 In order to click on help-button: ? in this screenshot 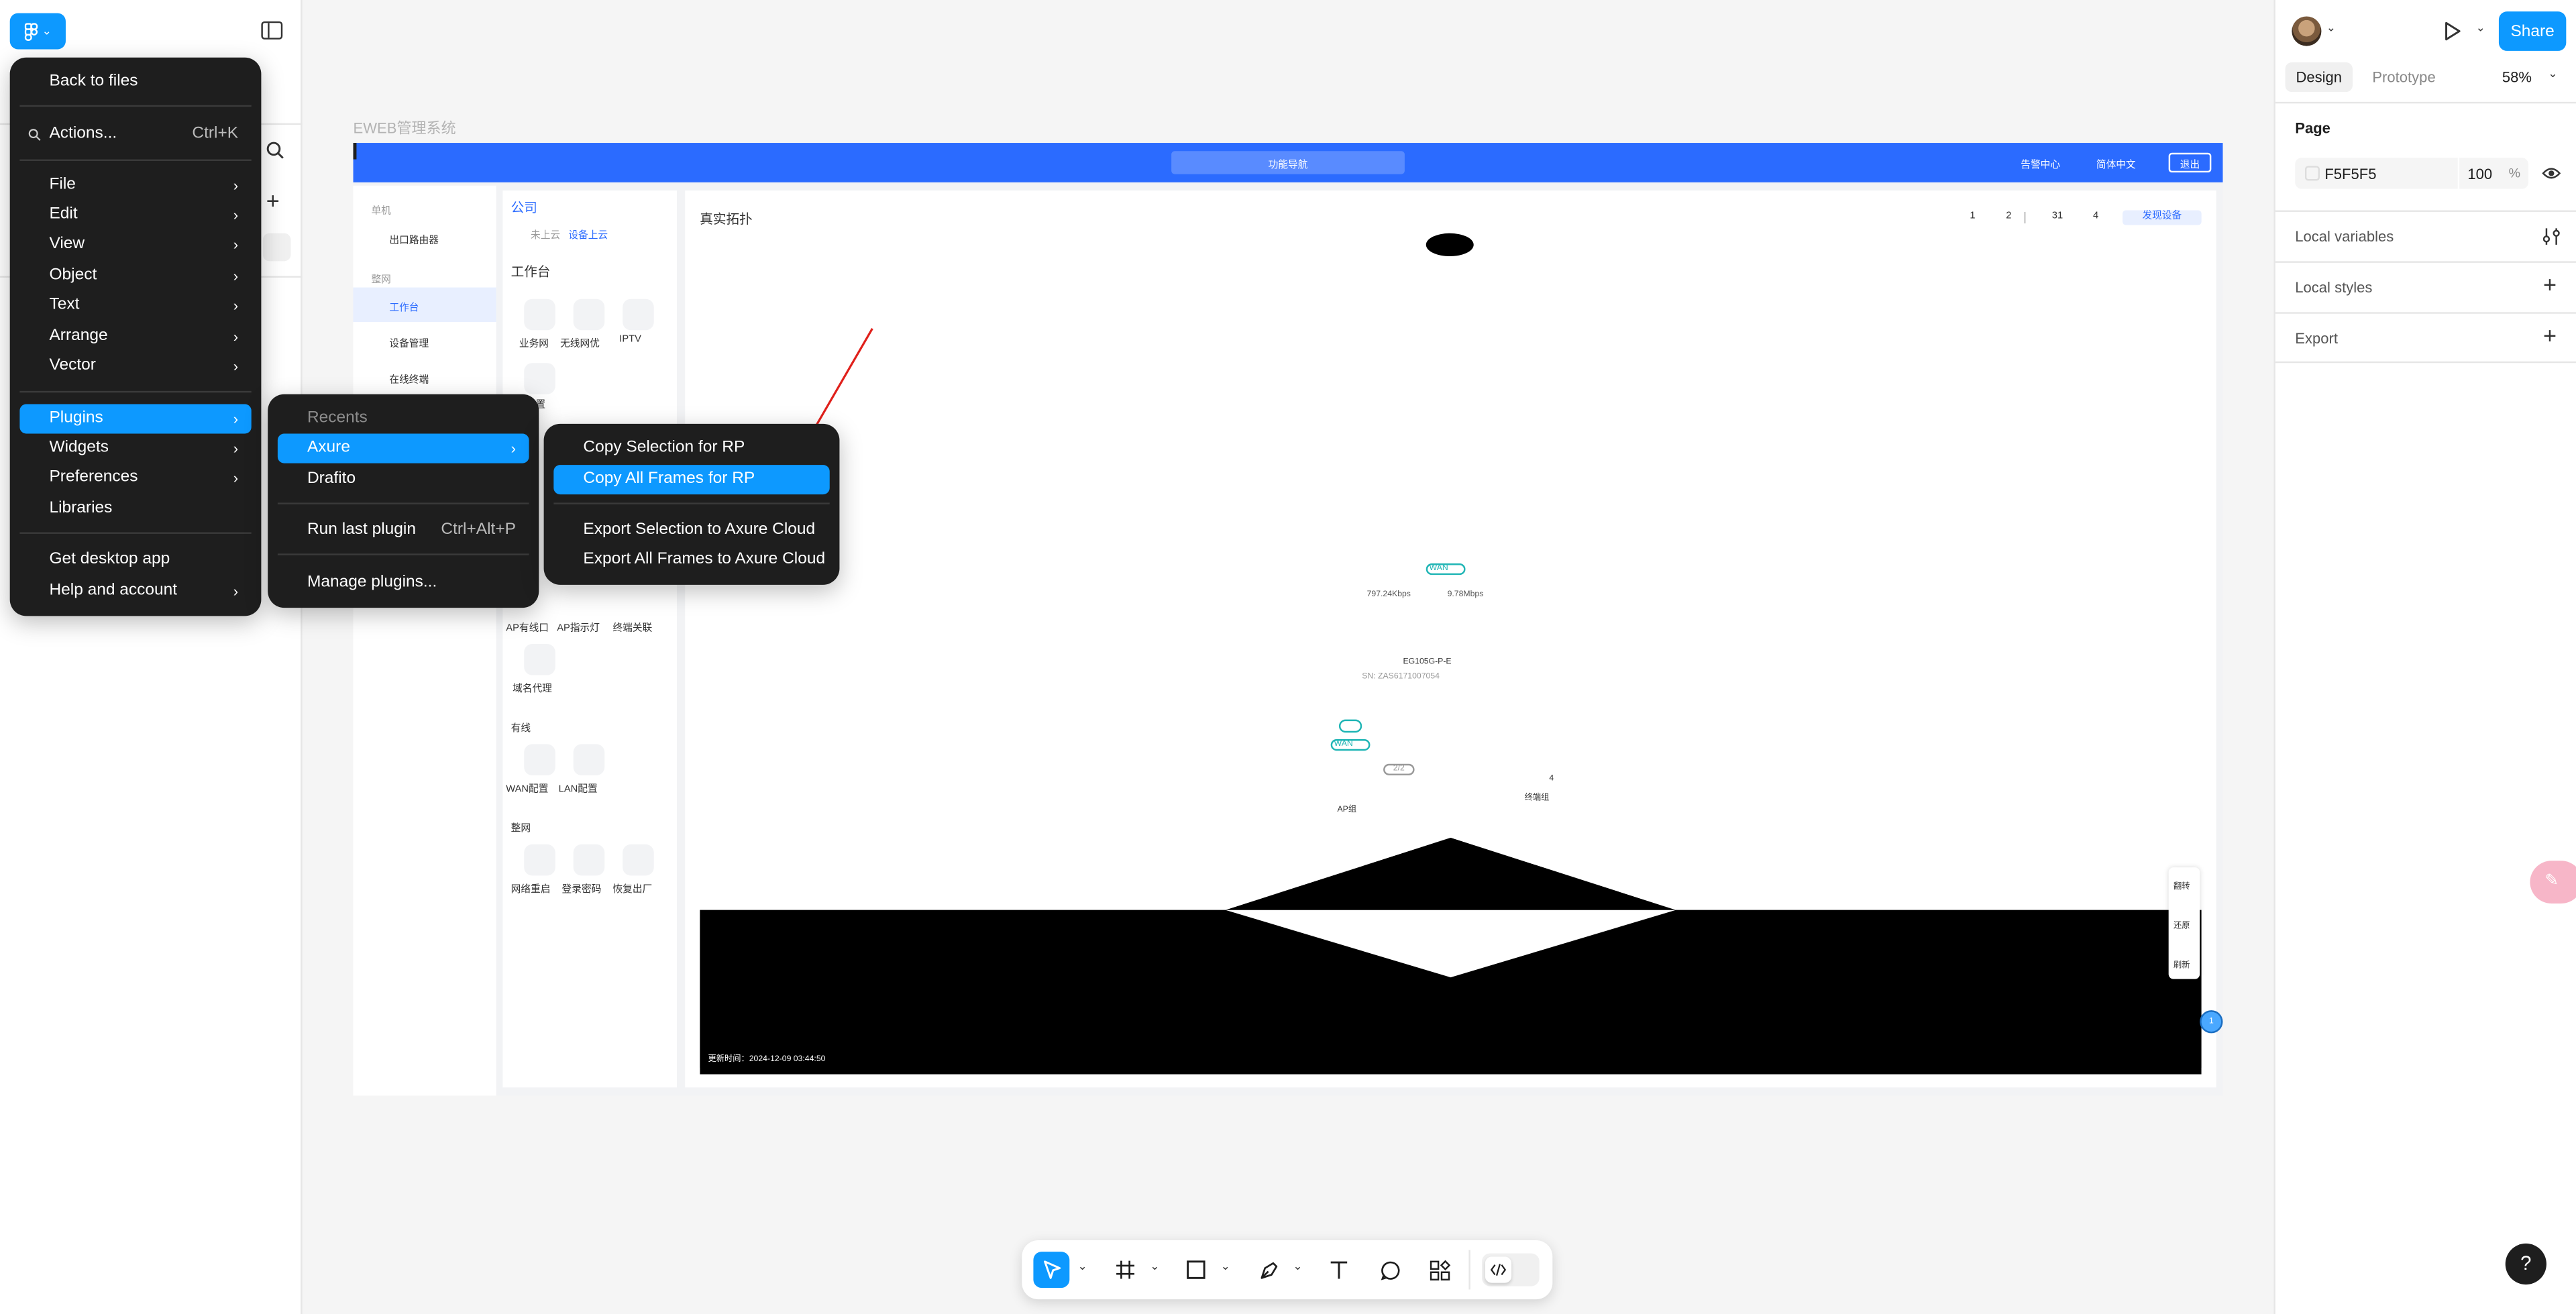, I will do `click(2525, 1264)`.